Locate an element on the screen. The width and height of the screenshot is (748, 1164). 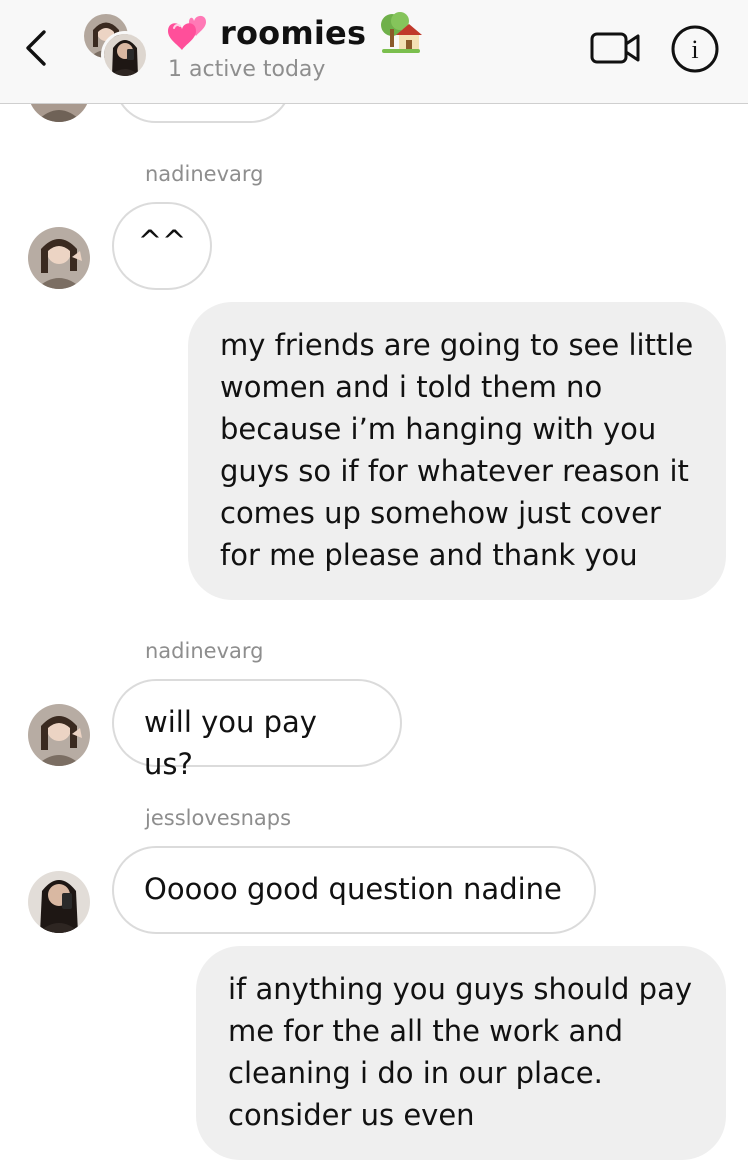
message-bubble-incoming: will you pay us? is located at coordinates (257, 730).